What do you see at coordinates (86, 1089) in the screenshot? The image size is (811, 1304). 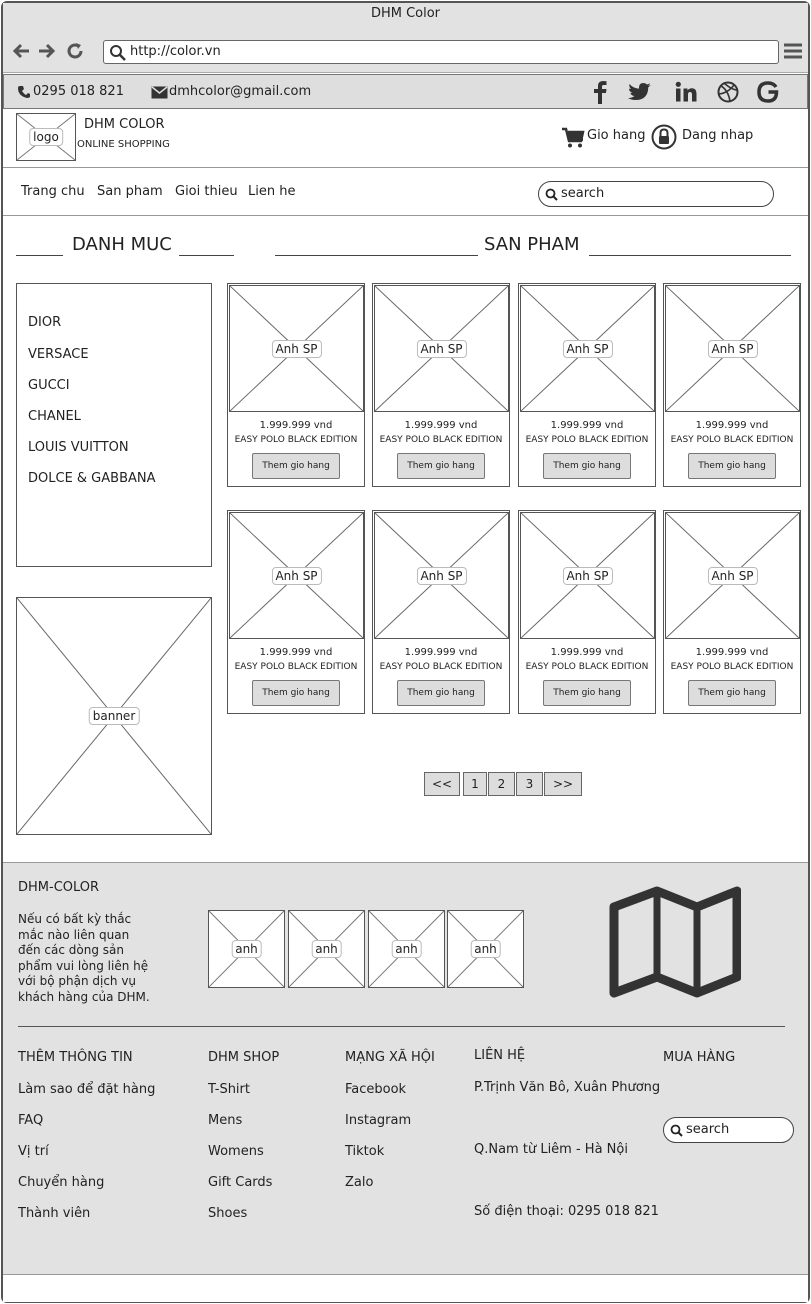 I see `footer-link: Làm sao để đặt hàng` at bounding box center [86, 1089].